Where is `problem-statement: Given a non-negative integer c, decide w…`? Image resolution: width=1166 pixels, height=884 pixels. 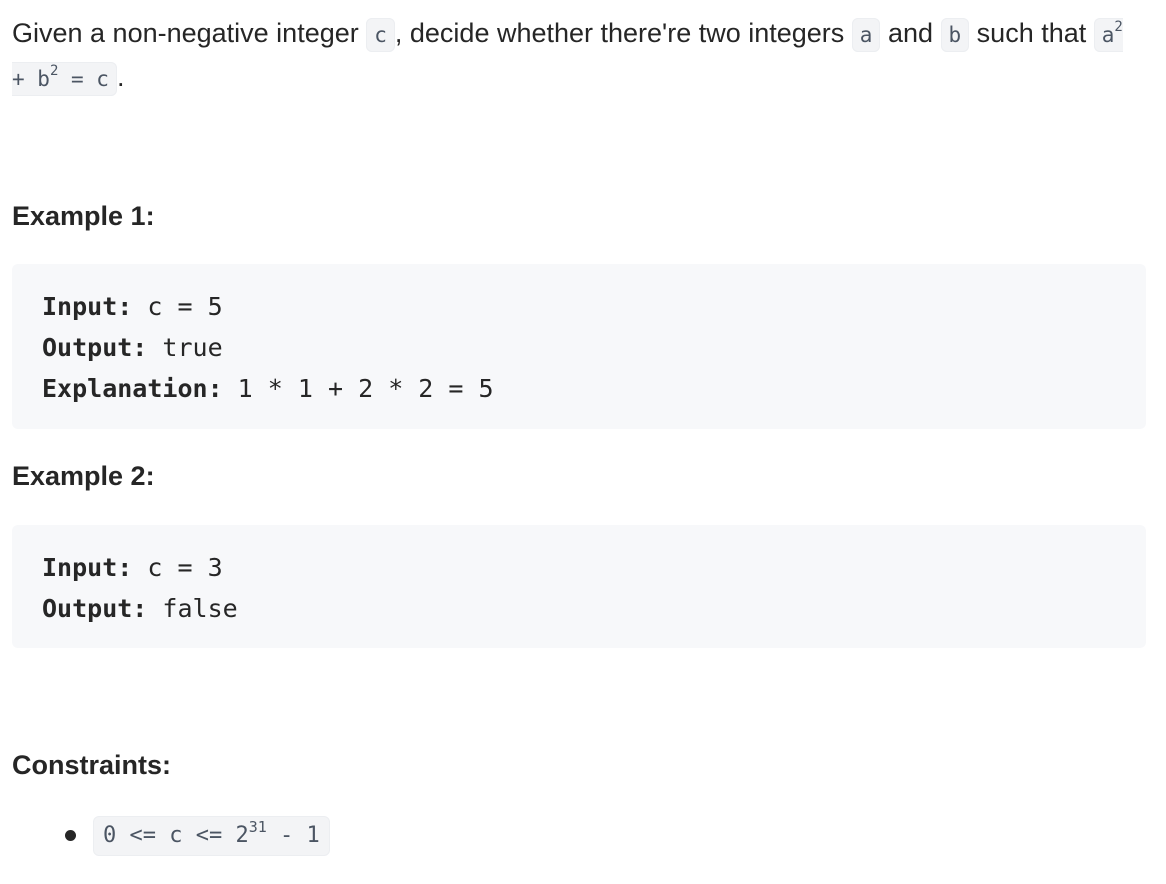 problem-statement: Given a non-negative integer c, decide w… is located at coordinates (579, 56).